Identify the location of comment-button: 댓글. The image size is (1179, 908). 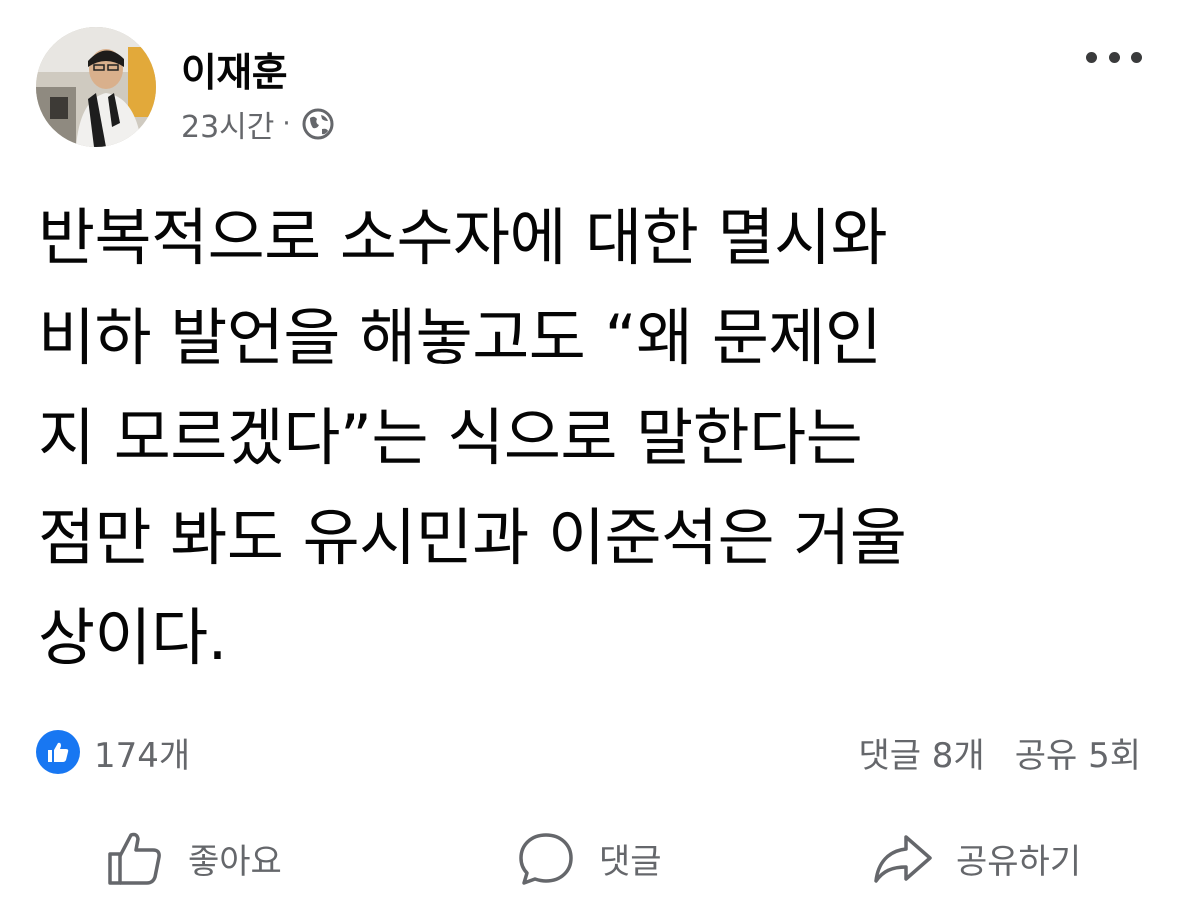
(588, 858).